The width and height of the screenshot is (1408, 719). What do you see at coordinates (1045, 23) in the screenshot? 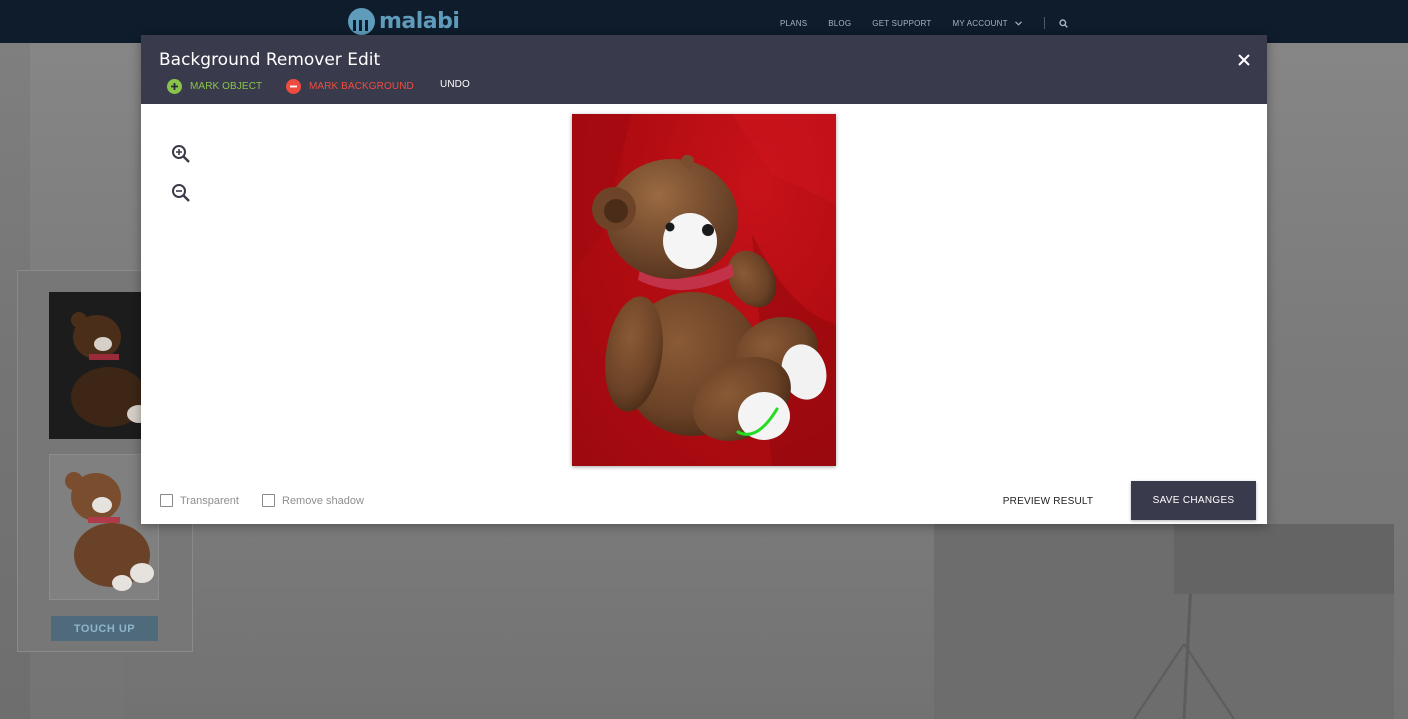
I see `nav-divider` at bounding box center [1045, 23].